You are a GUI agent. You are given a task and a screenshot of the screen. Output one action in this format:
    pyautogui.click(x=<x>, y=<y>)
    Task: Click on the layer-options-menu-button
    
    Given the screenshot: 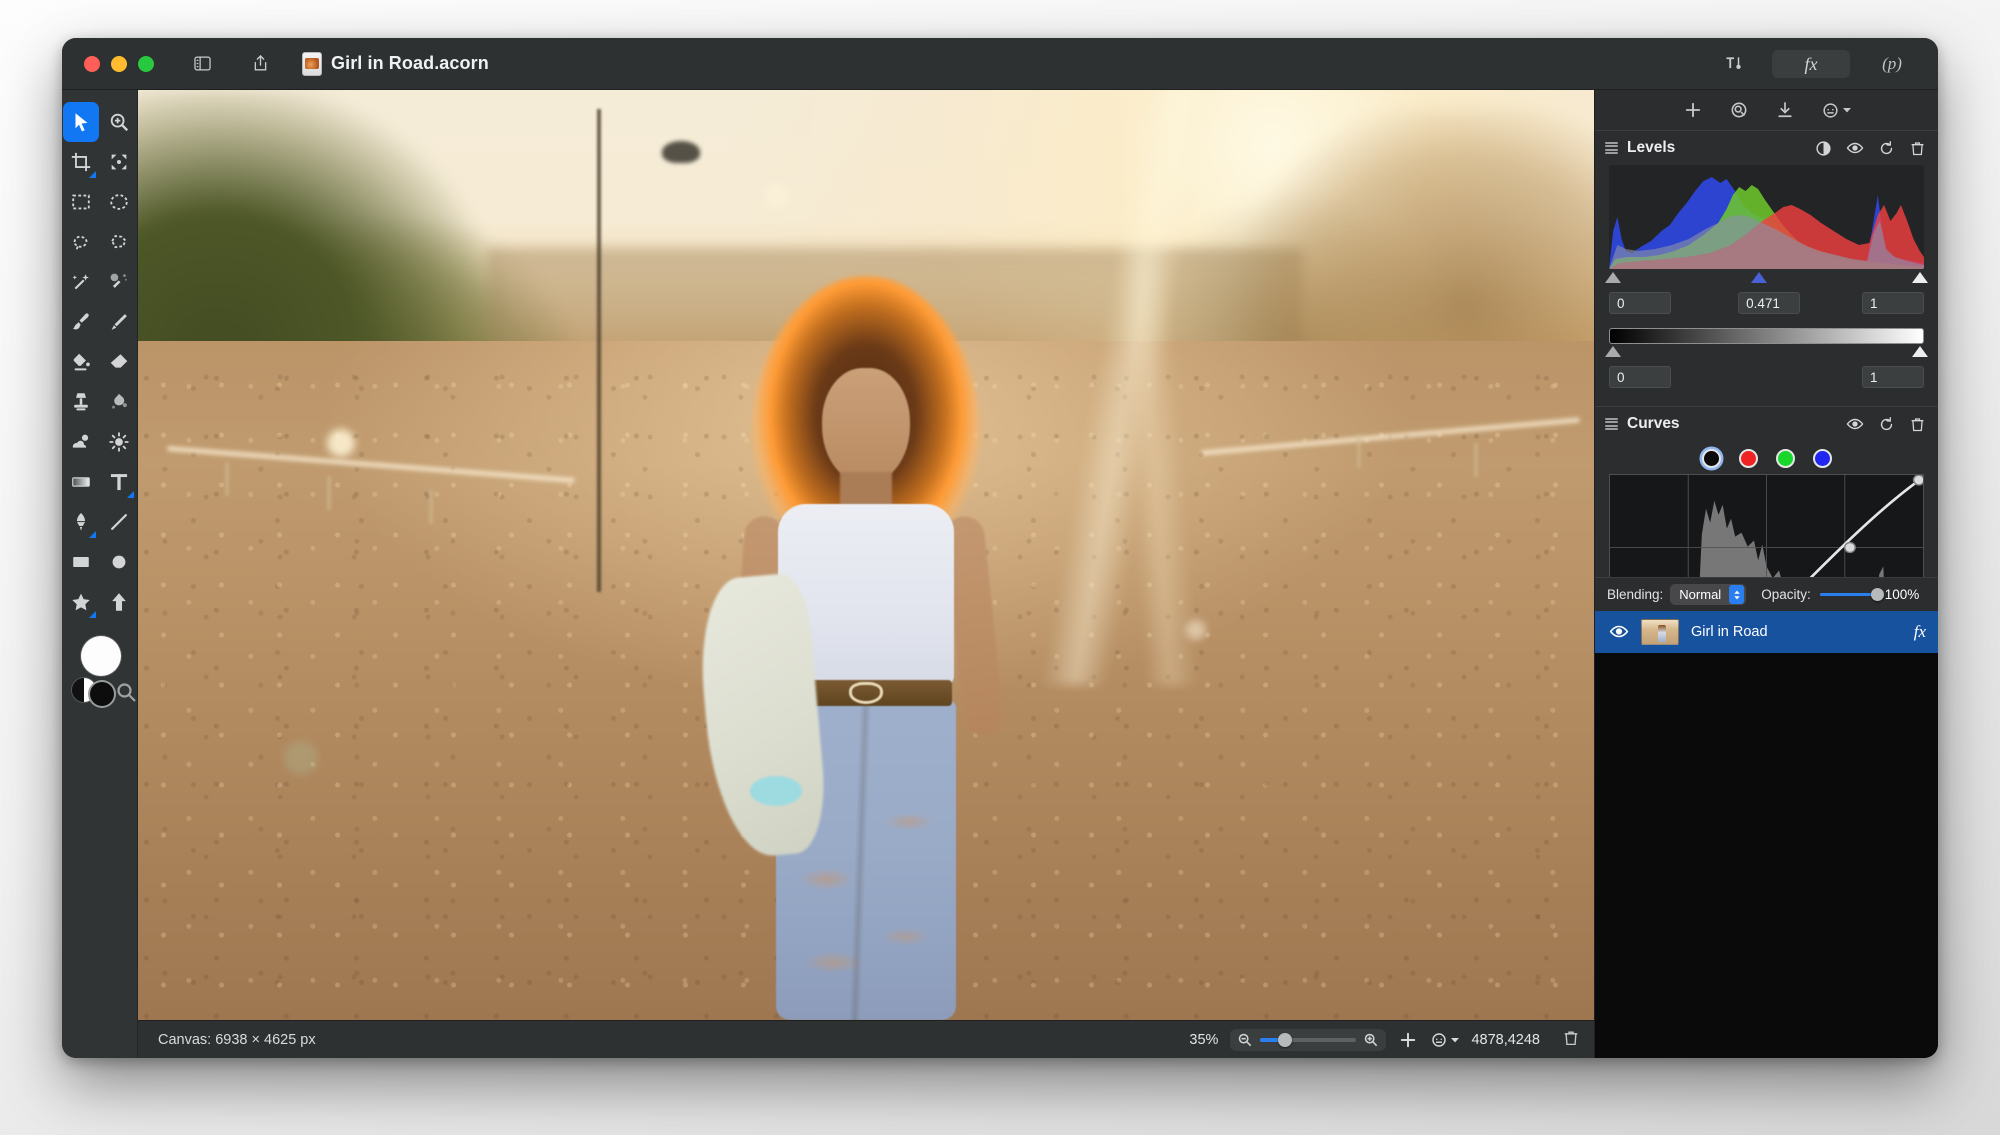 What is the action you would take?
    pyautogui.click(x=1445, y=1040)
    